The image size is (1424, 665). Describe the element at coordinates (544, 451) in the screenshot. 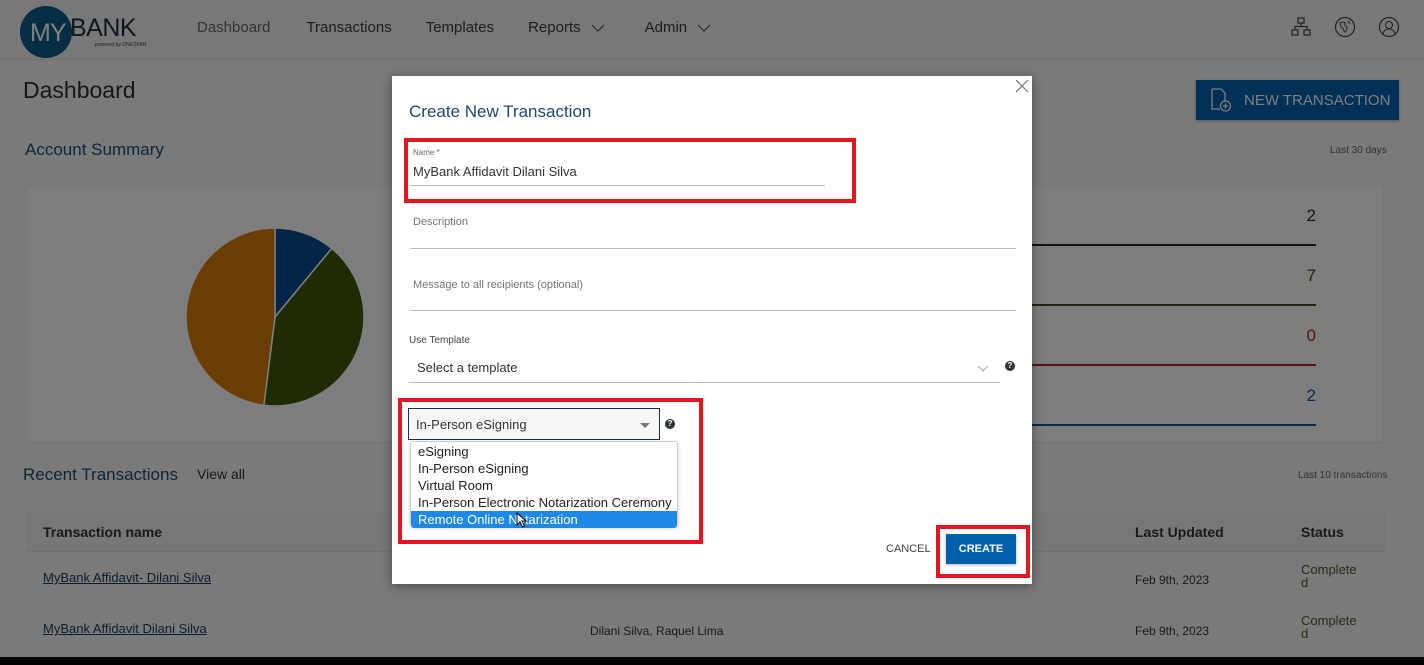

I see `dropdown-option-esigning: eSigning` at that location.